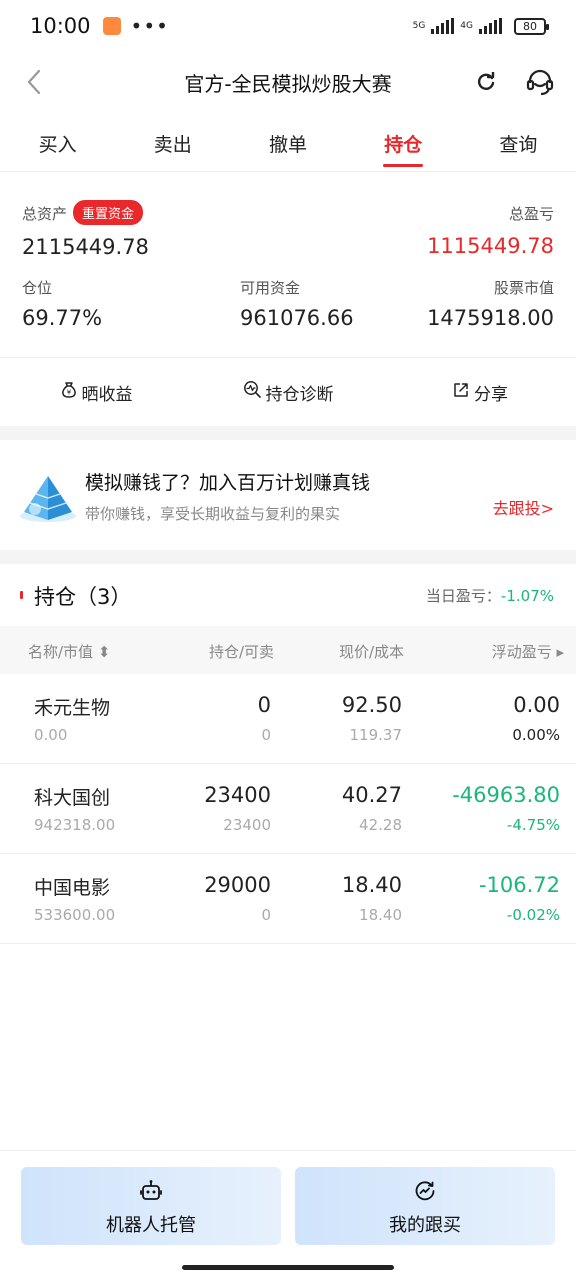 This screenshot has height=1280, width=576. What do you see at coordinates (533, 825) in the screenshot?
I see `floating-pl-pct: -4.75%` at bounding box center [533, 825].